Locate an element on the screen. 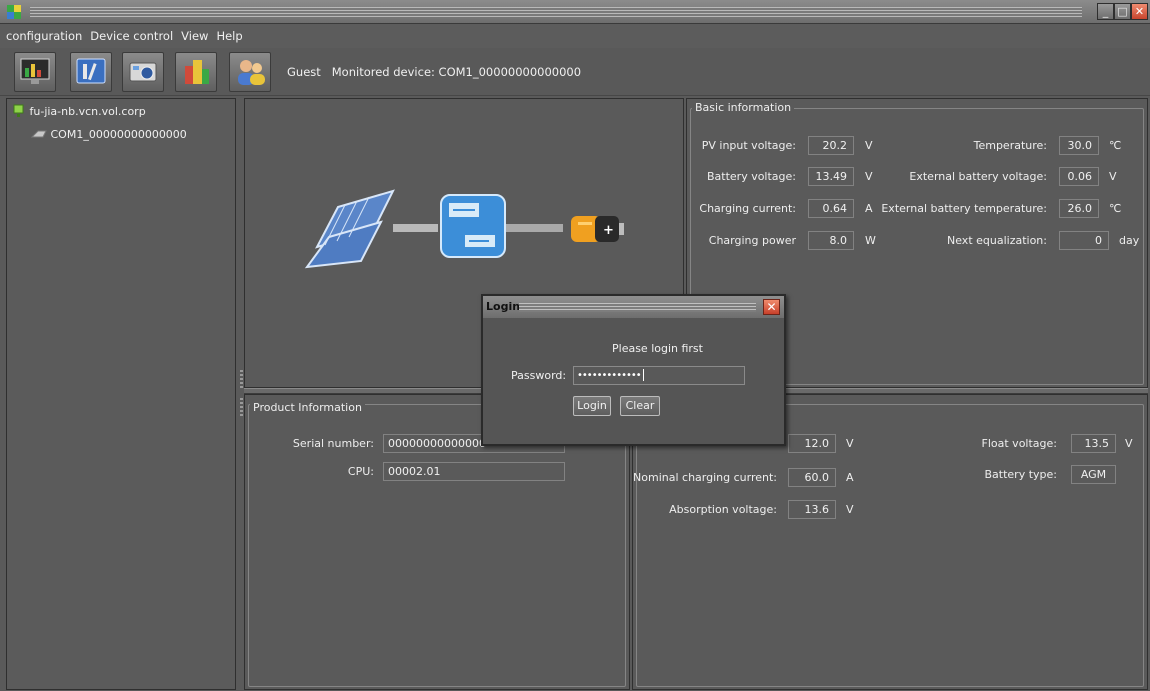  next-equalization-value: 0 is located at coordinates (1084, 240).